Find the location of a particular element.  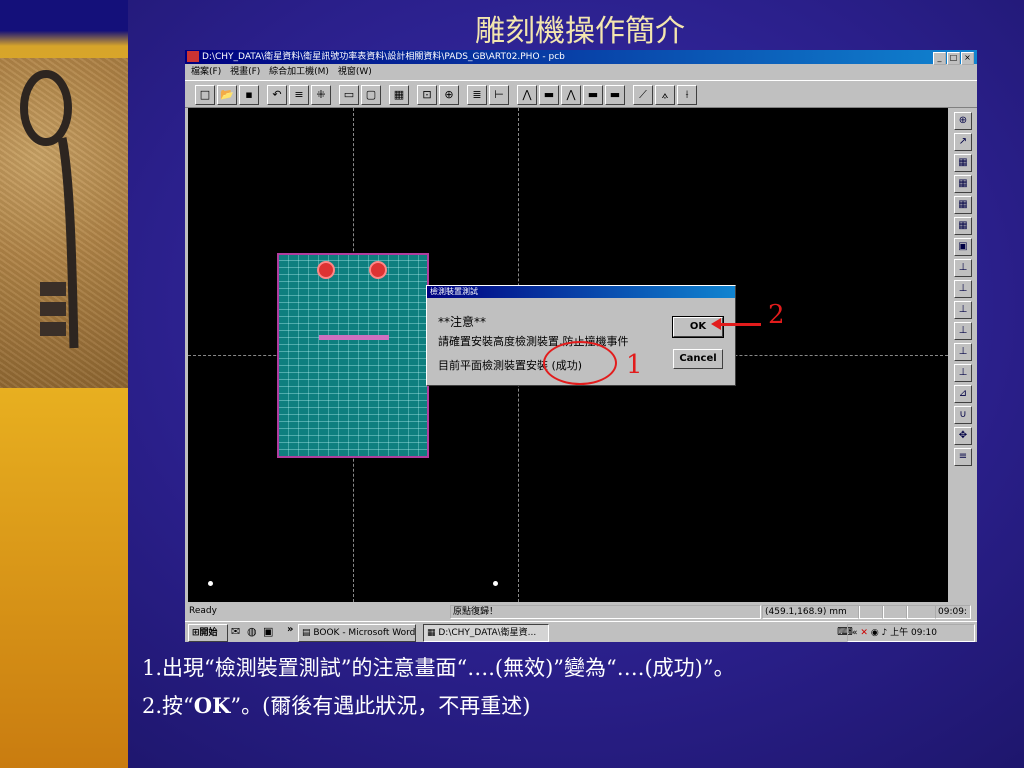

new-file-icon: □ is located at coordinates (205, 95).